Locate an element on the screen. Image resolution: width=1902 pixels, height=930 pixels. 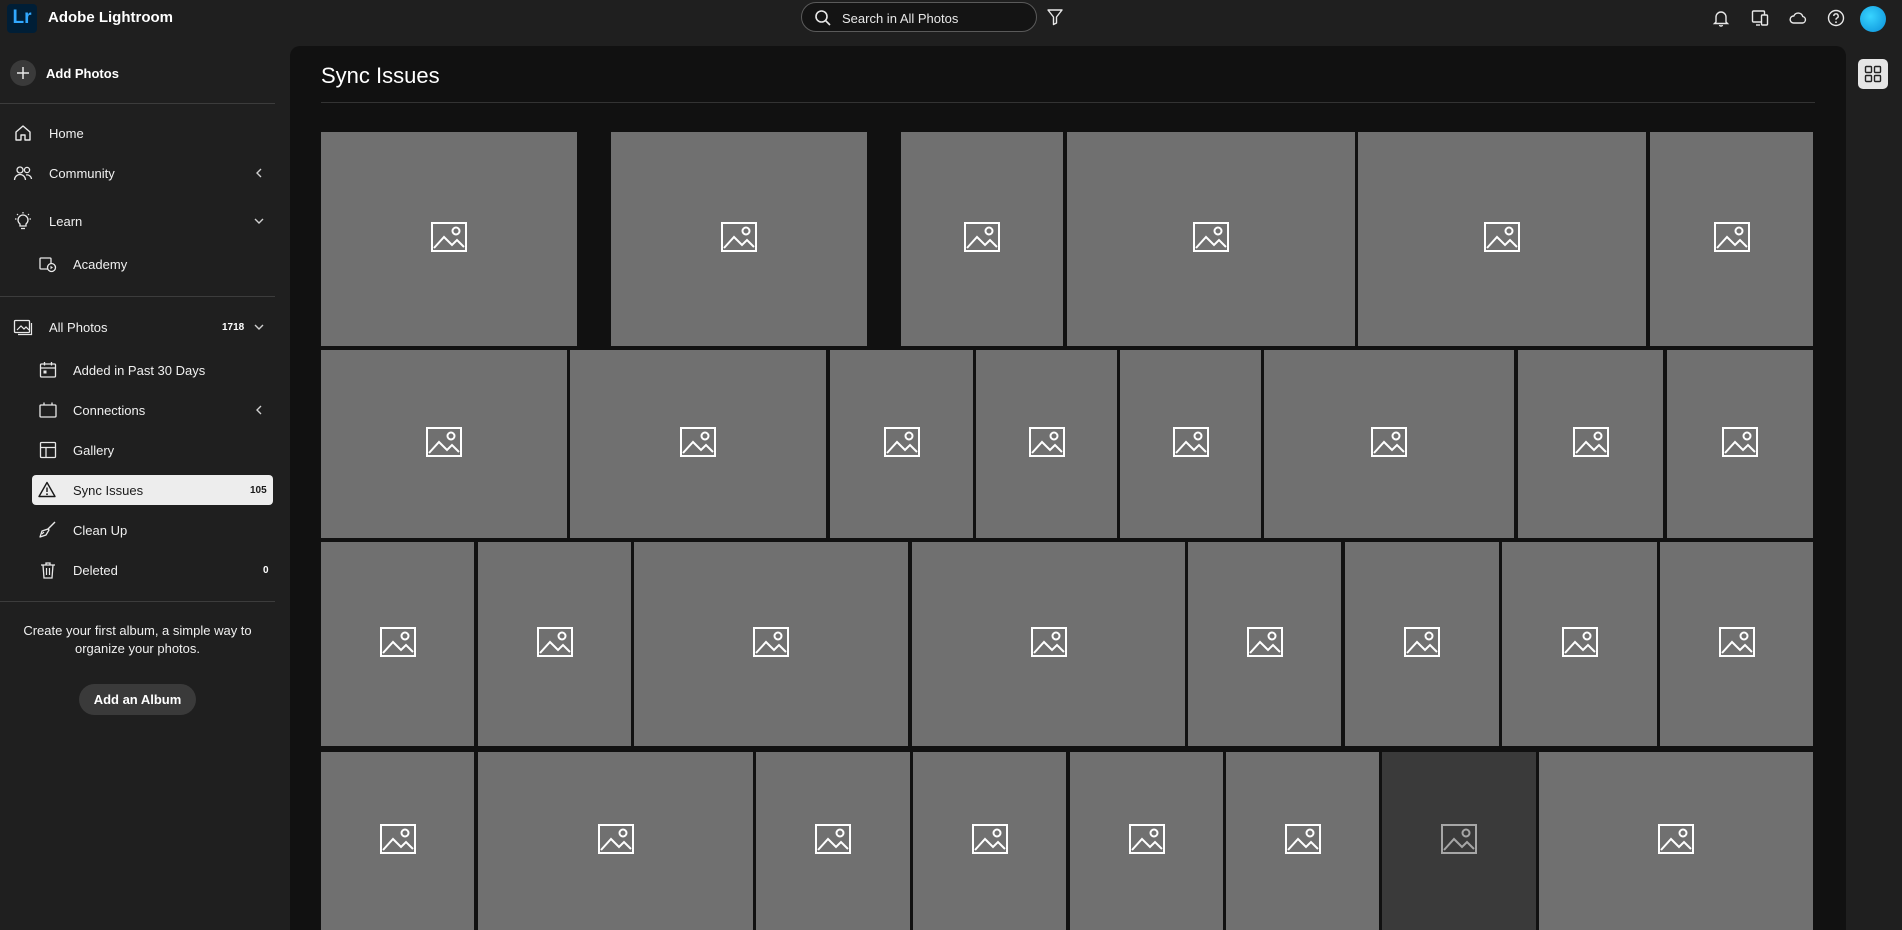
bell-icon is located at coordinates (1721, 18).